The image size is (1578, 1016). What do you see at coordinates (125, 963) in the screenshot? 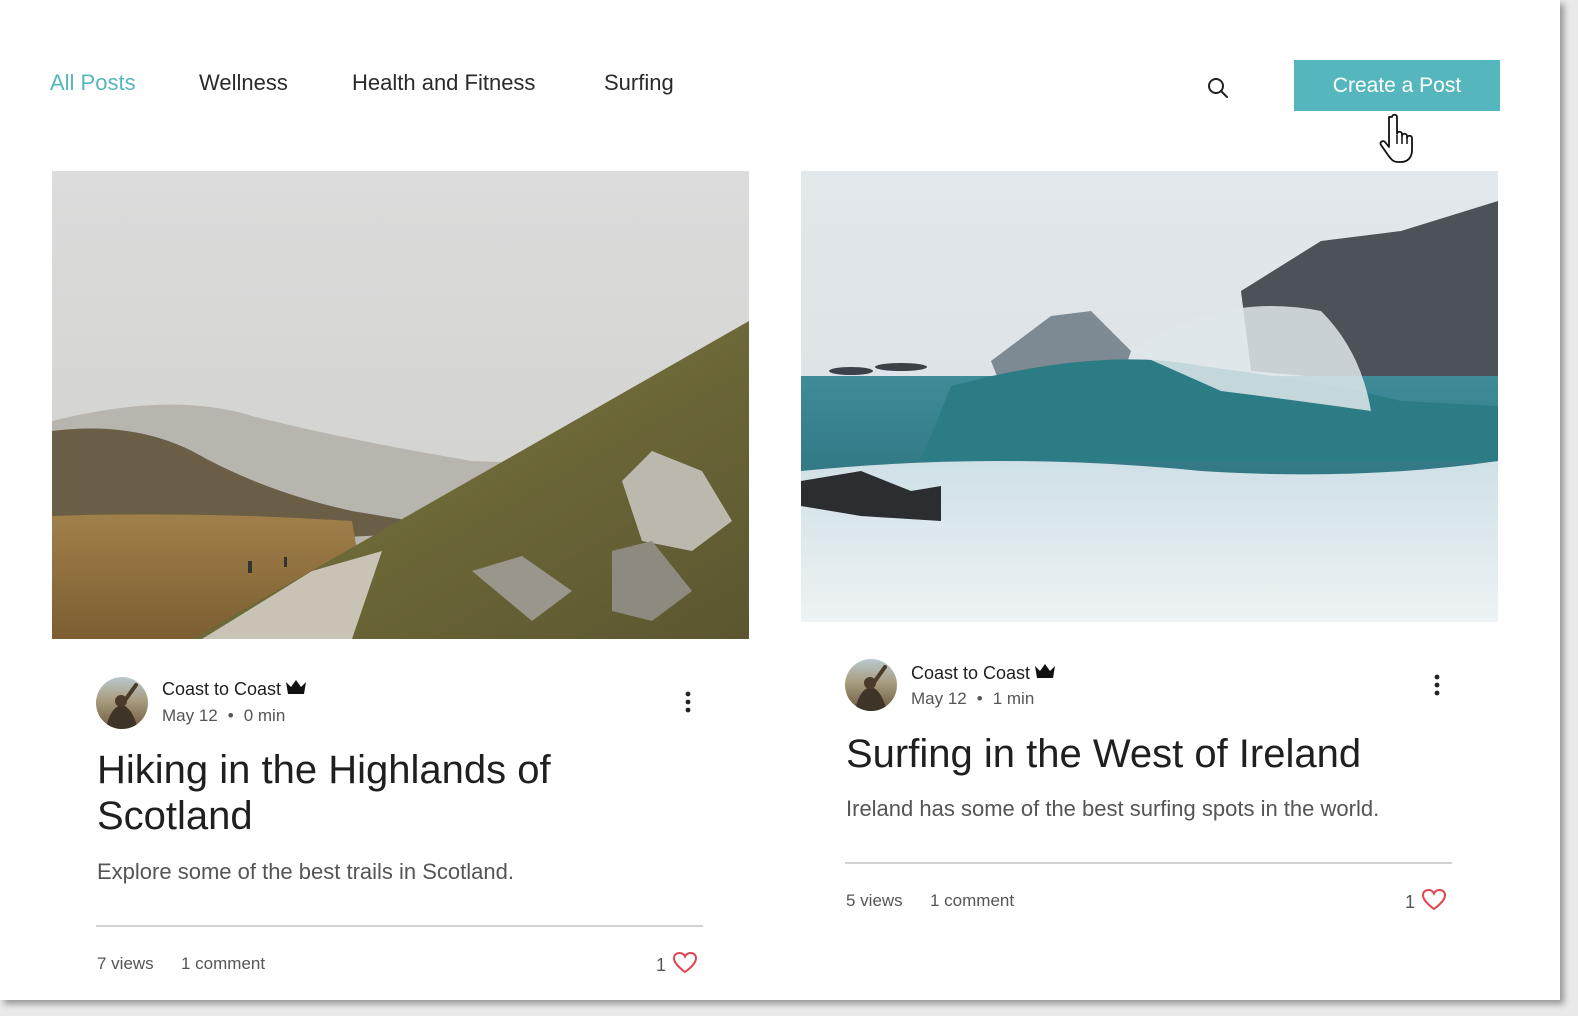
I see `view-count: 7 views` at bounding box center [125, 963].